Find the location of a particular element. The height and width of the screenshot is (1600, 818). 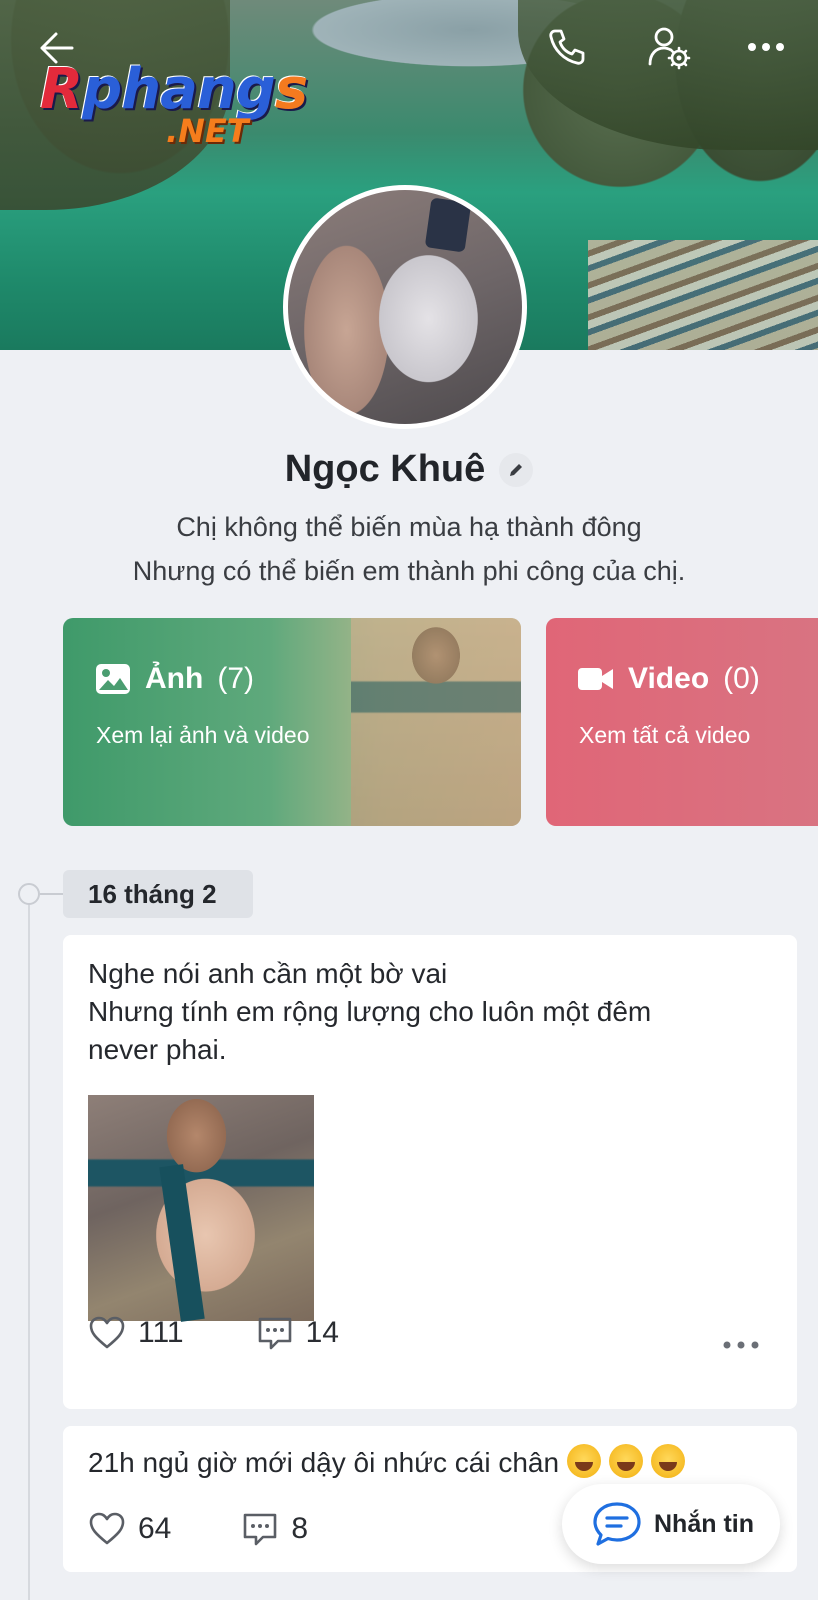

post-actions: 111 14 is located at coordinates (213, 1333).